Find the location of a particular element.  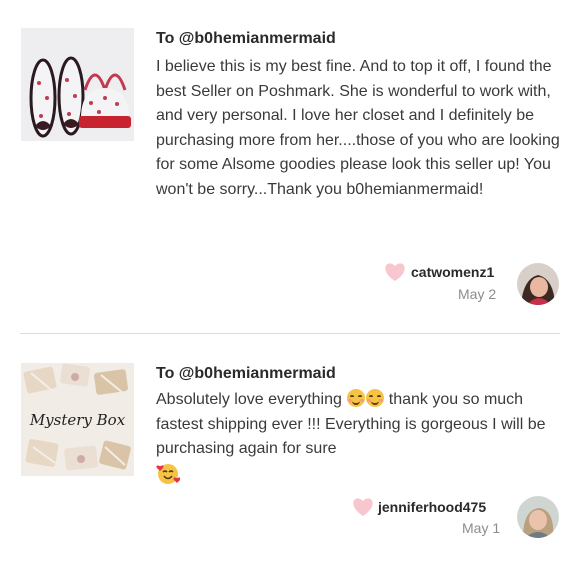

listing-thumbnail is located at coordinates (77, 84).